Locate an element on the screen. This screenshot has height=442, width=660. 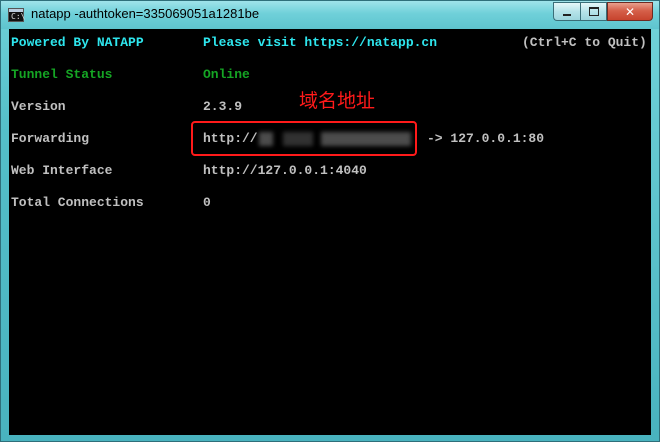
version-label: Version is located at coordinates (38, 106).